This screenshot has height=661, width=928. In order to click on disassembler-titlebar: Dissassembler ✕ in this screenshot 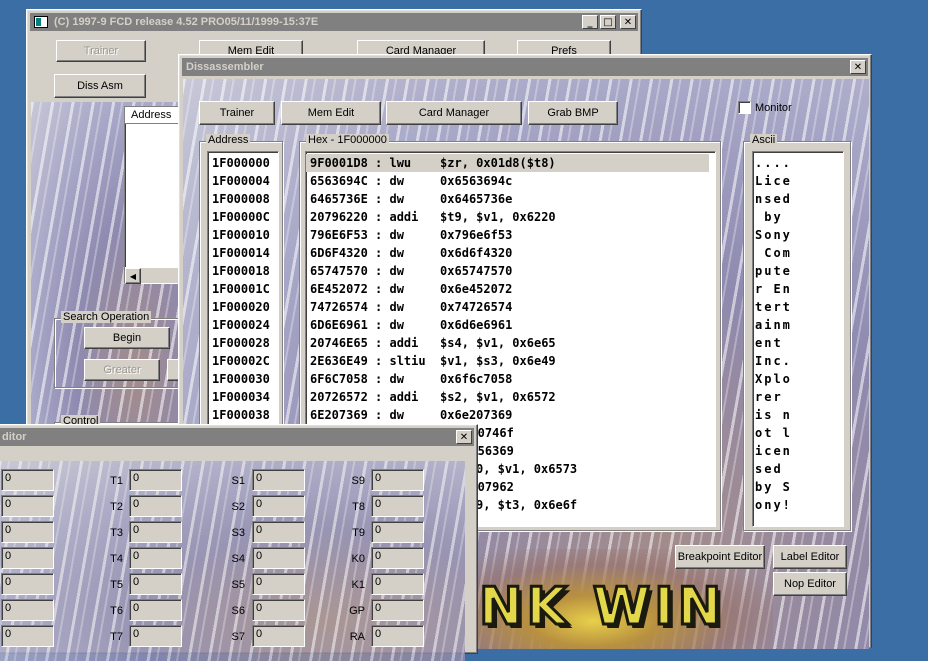, I will do `click(525, 67)`.